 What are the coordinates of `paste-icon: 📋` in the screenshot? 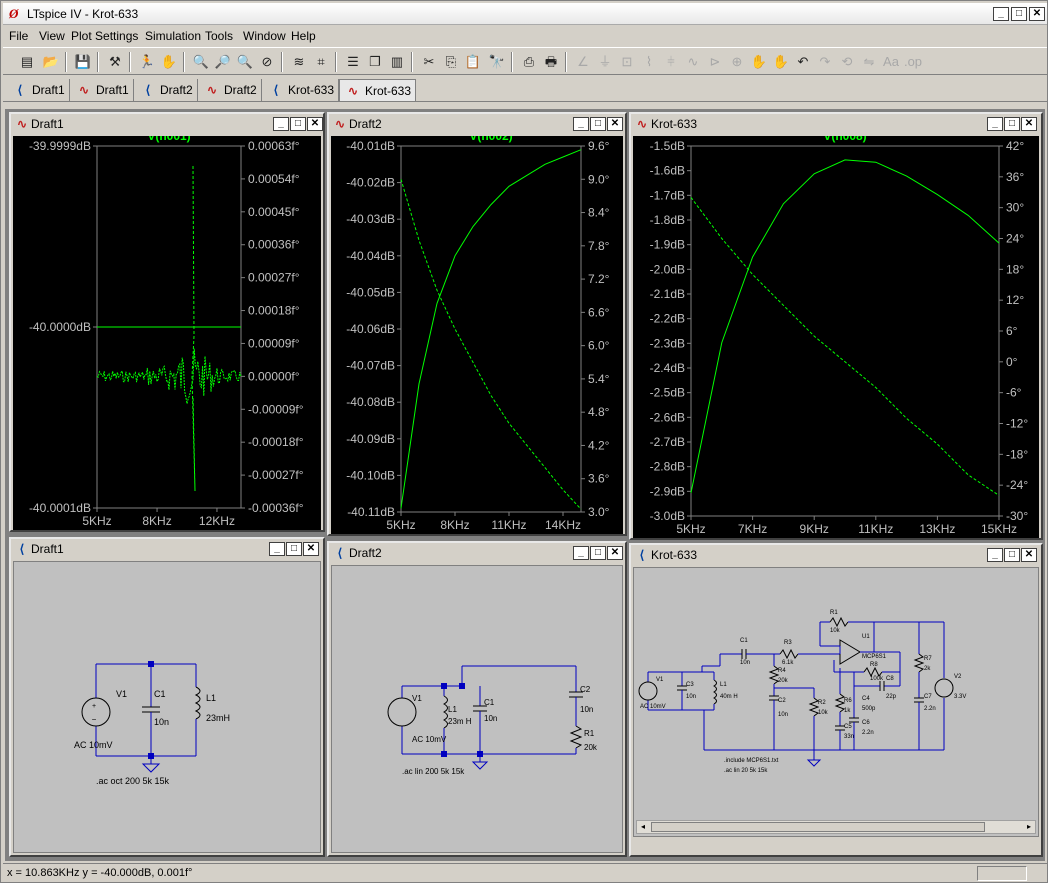 It's located at (473, 62).